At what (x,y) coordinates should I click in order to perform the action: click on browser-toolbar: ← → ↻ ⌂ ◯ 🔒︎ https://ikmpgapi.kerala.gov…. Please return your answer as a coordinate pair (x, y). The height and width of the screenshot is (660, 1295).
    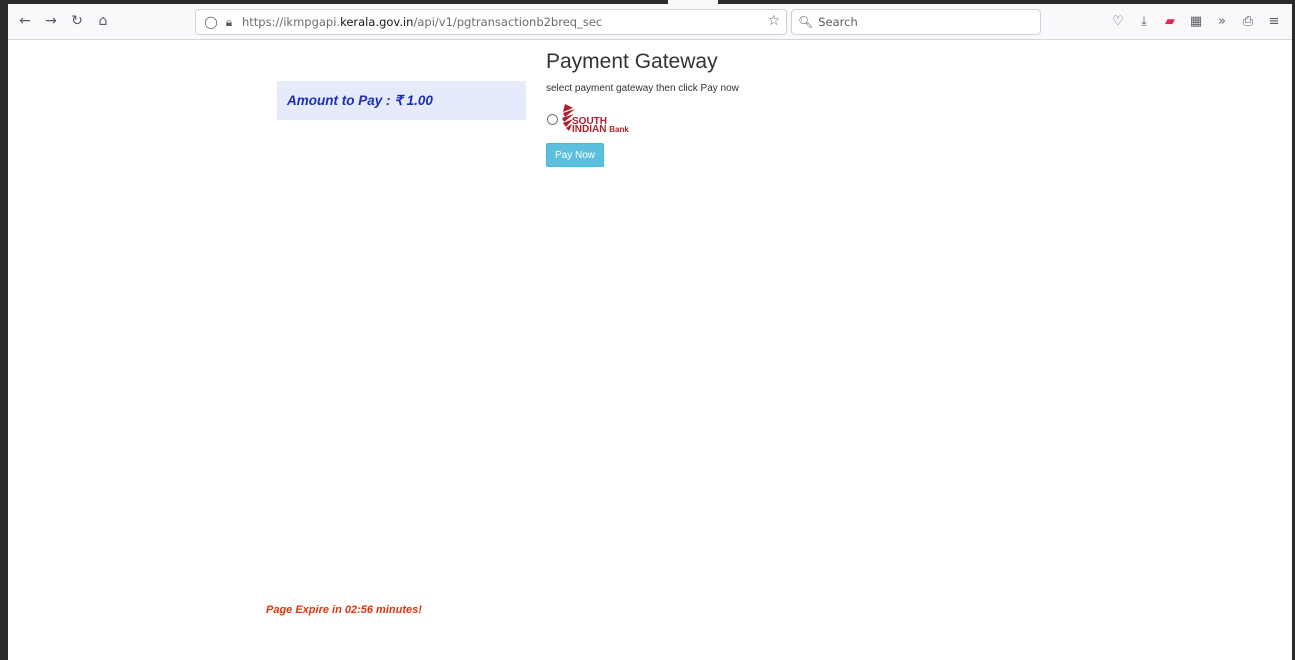
    Looking at the image, I should click on (650, 20).